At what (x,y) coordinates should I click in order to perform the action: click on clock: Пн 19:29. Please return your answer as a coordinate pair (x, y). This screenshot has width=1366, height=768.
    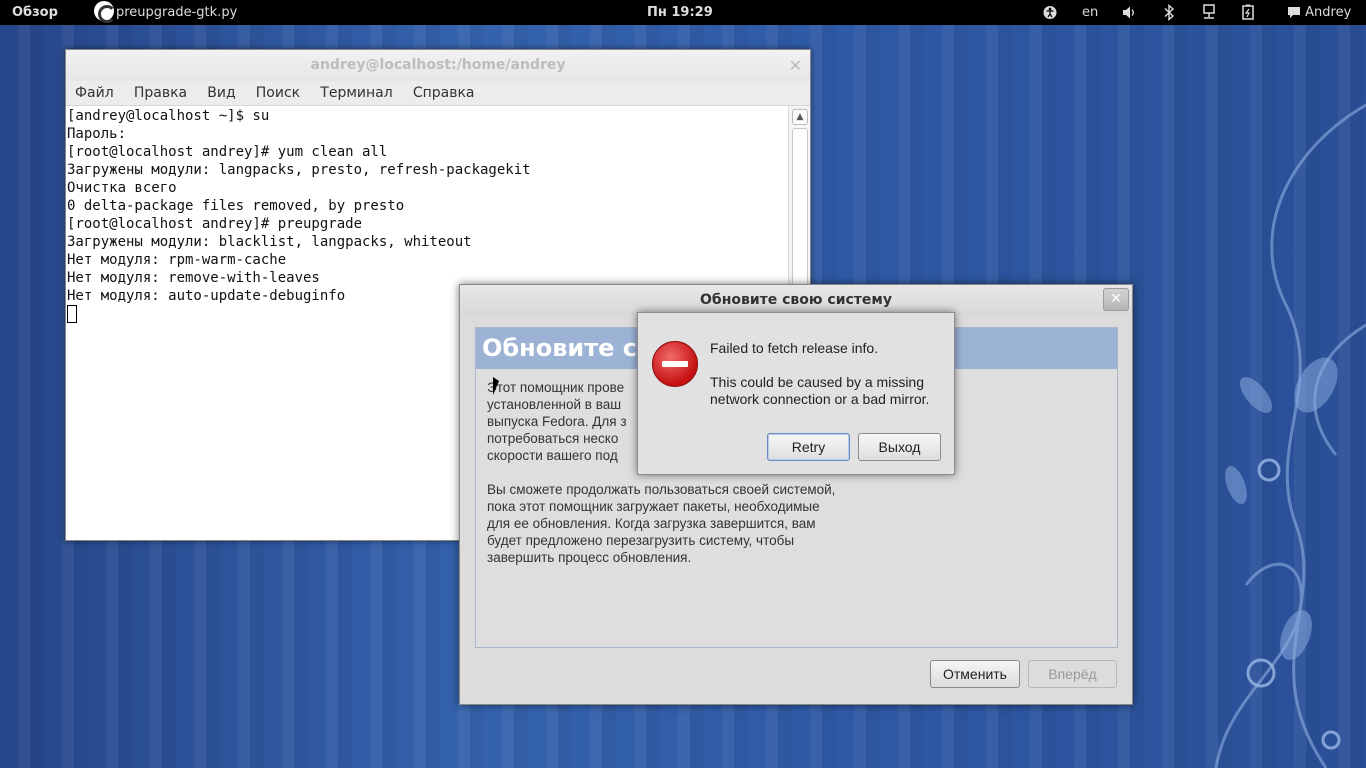
    Looking at the image, I should click on (680, 12).